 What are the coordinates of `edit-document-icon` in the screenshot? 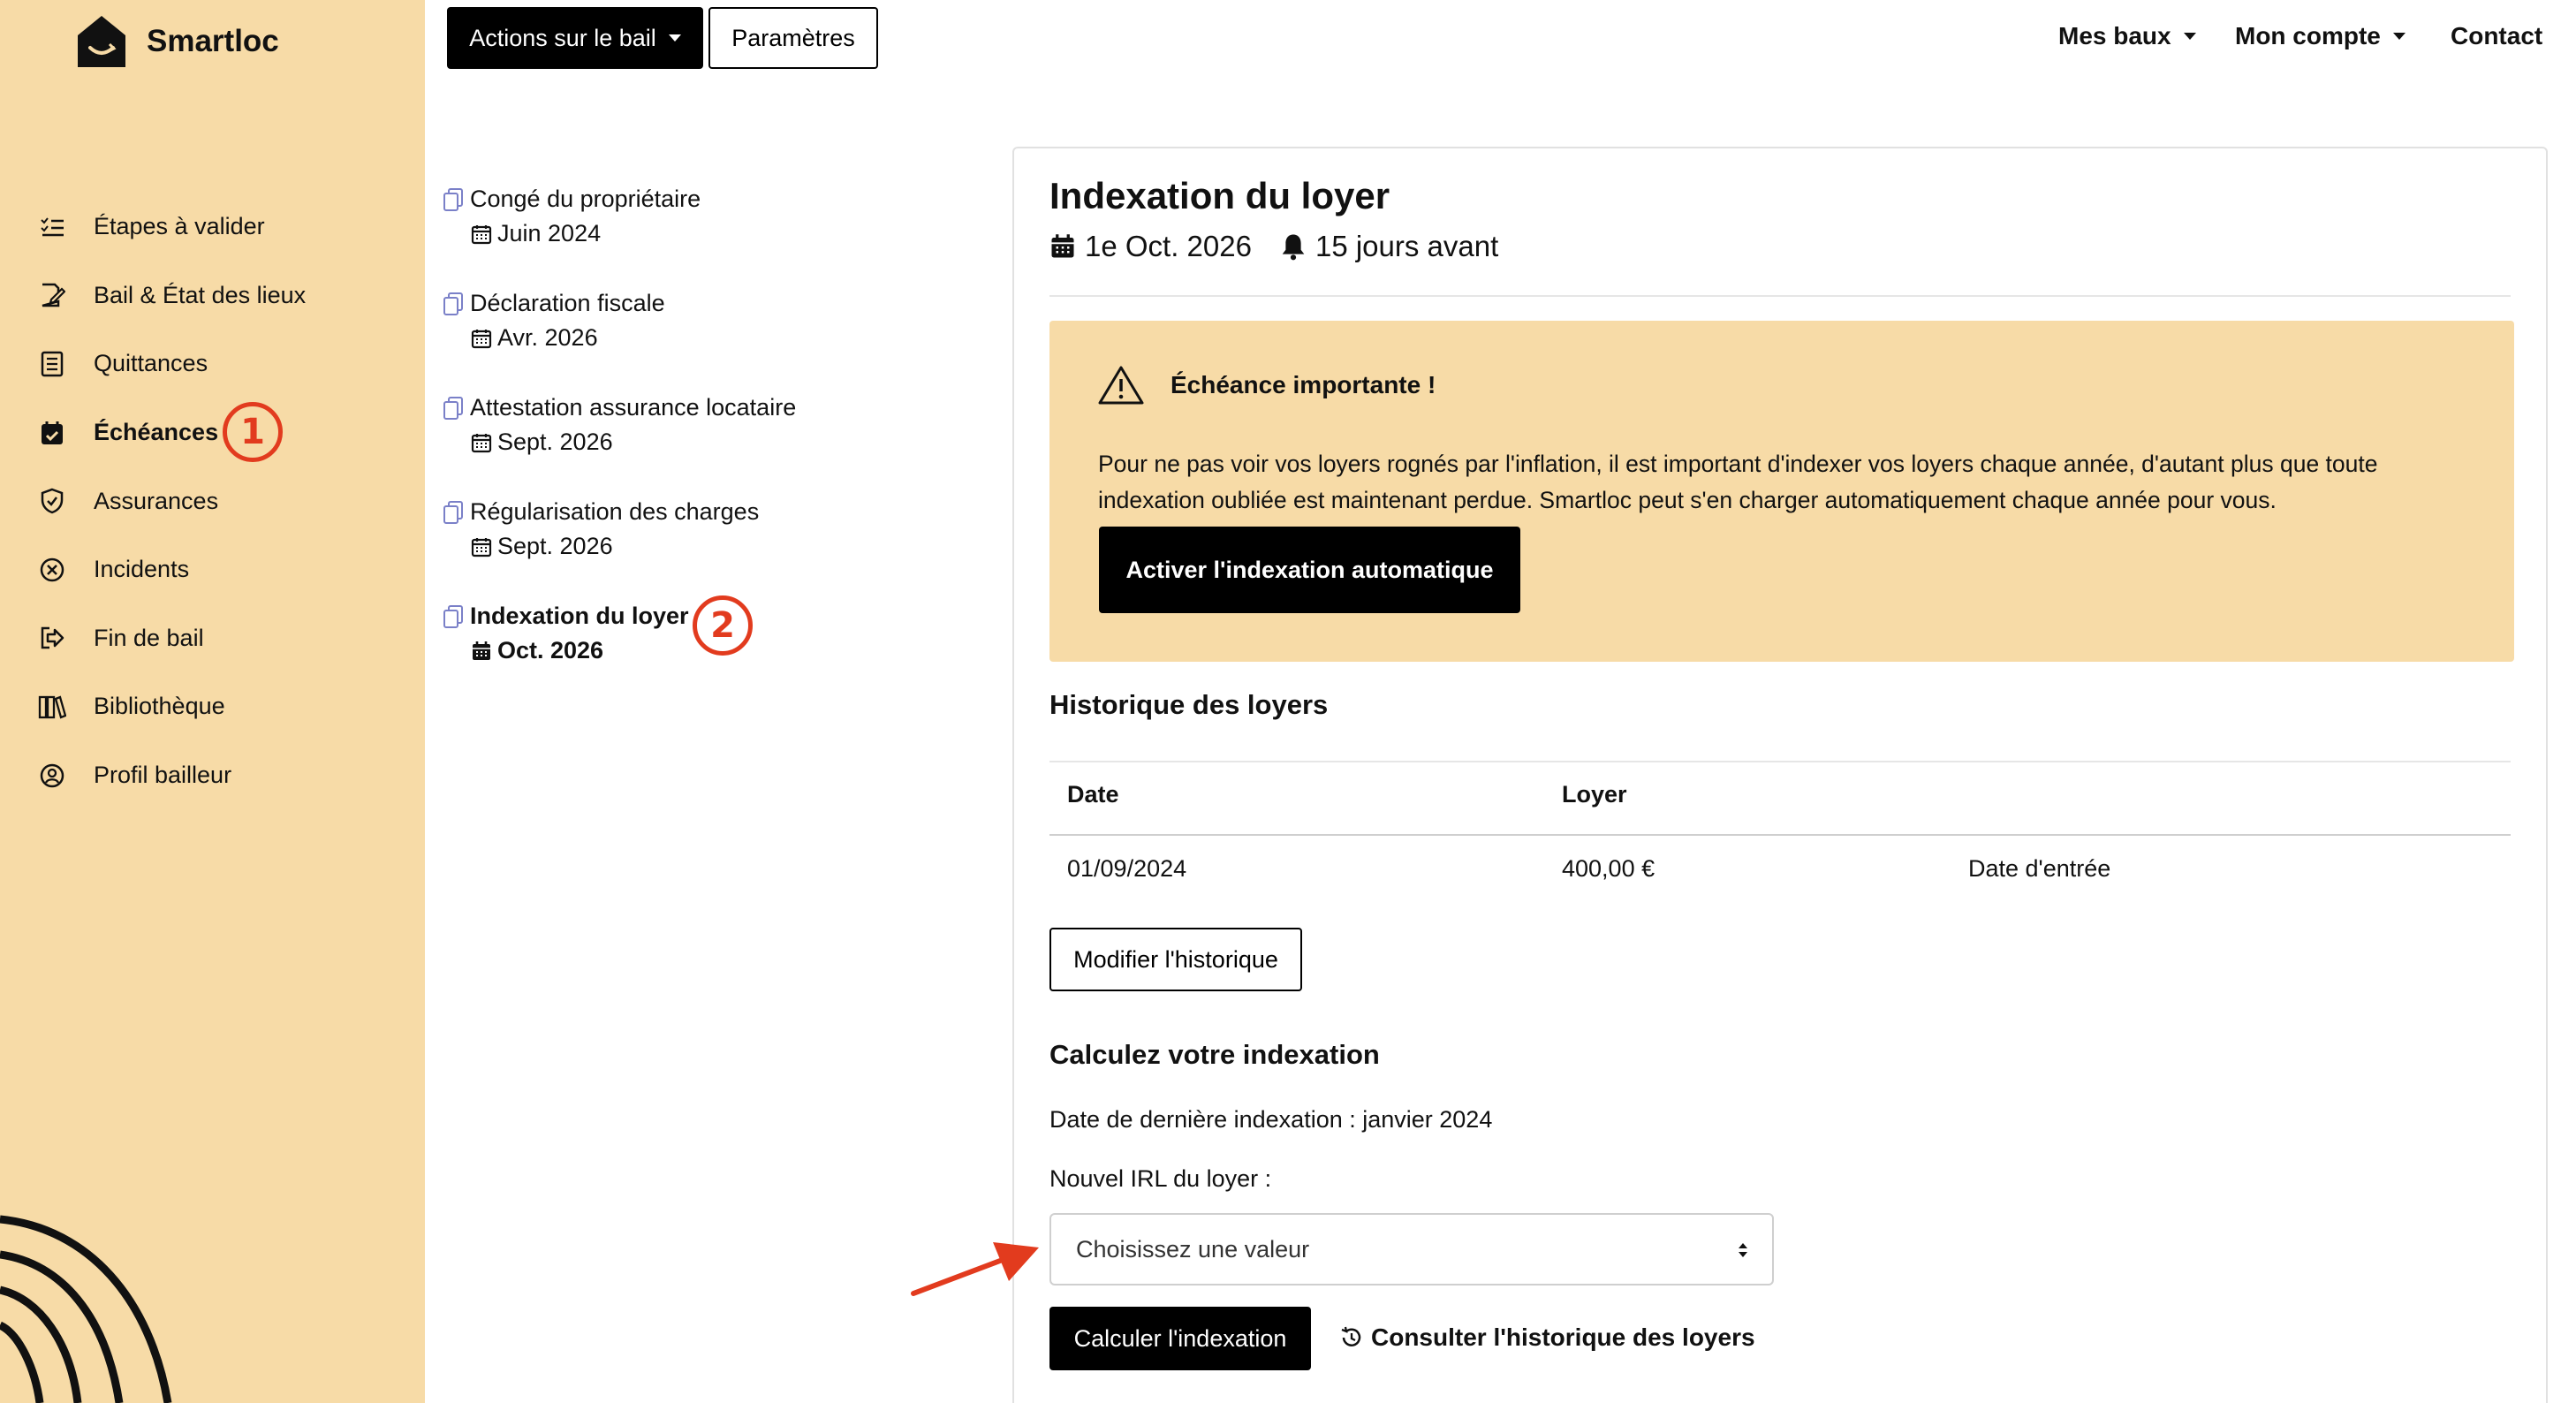 It's located at (52, 295).